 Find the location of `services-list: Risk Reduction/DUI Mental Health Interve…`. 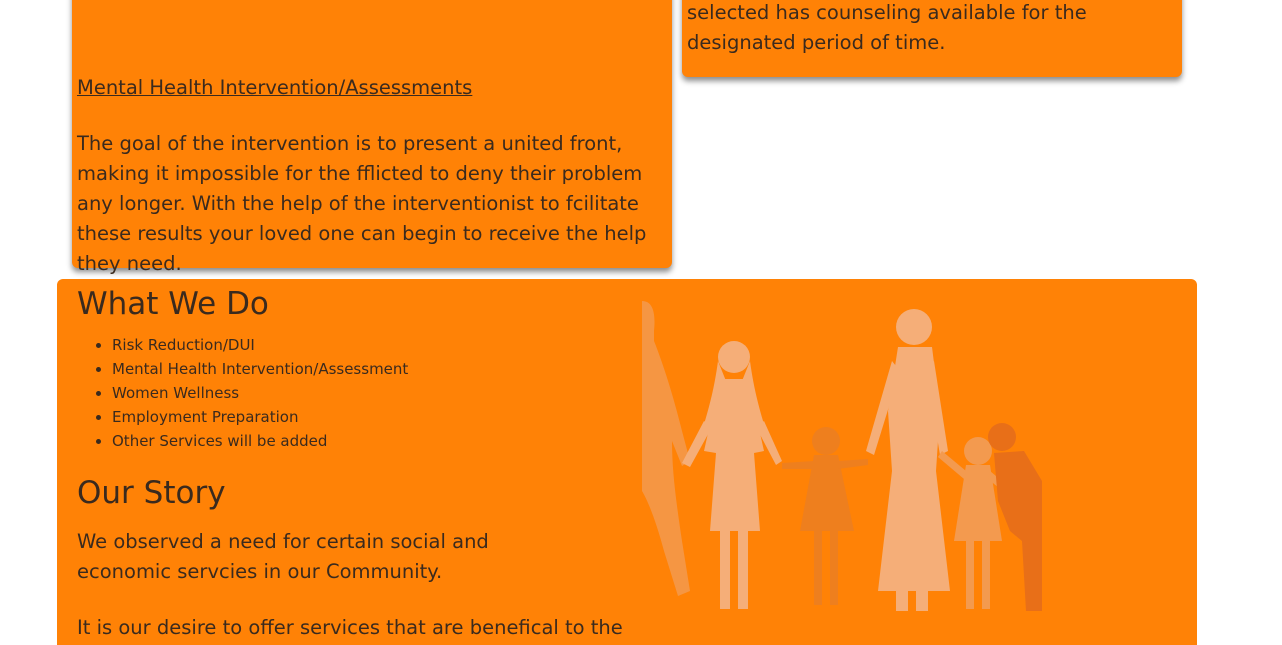

services-list: Risk Reduction/DUI Mental Health Interve… is located at coordinates (250, 393).